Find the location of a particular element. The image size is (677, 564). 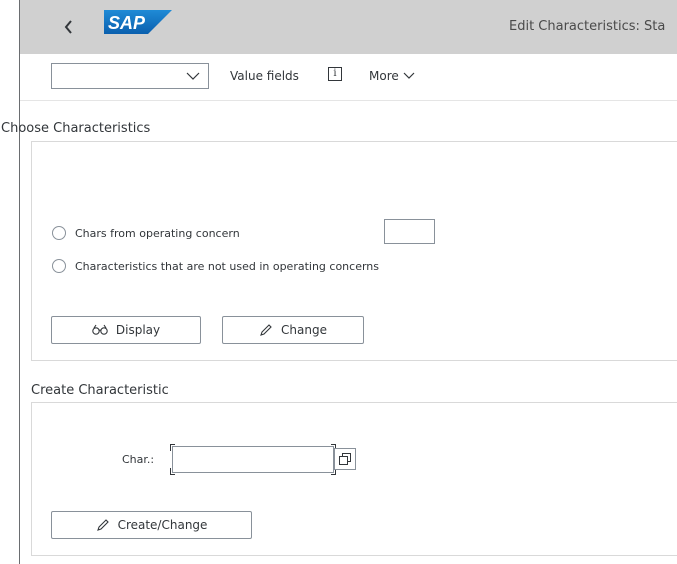

more-menu-button: More is located at coordinates (392, 76).